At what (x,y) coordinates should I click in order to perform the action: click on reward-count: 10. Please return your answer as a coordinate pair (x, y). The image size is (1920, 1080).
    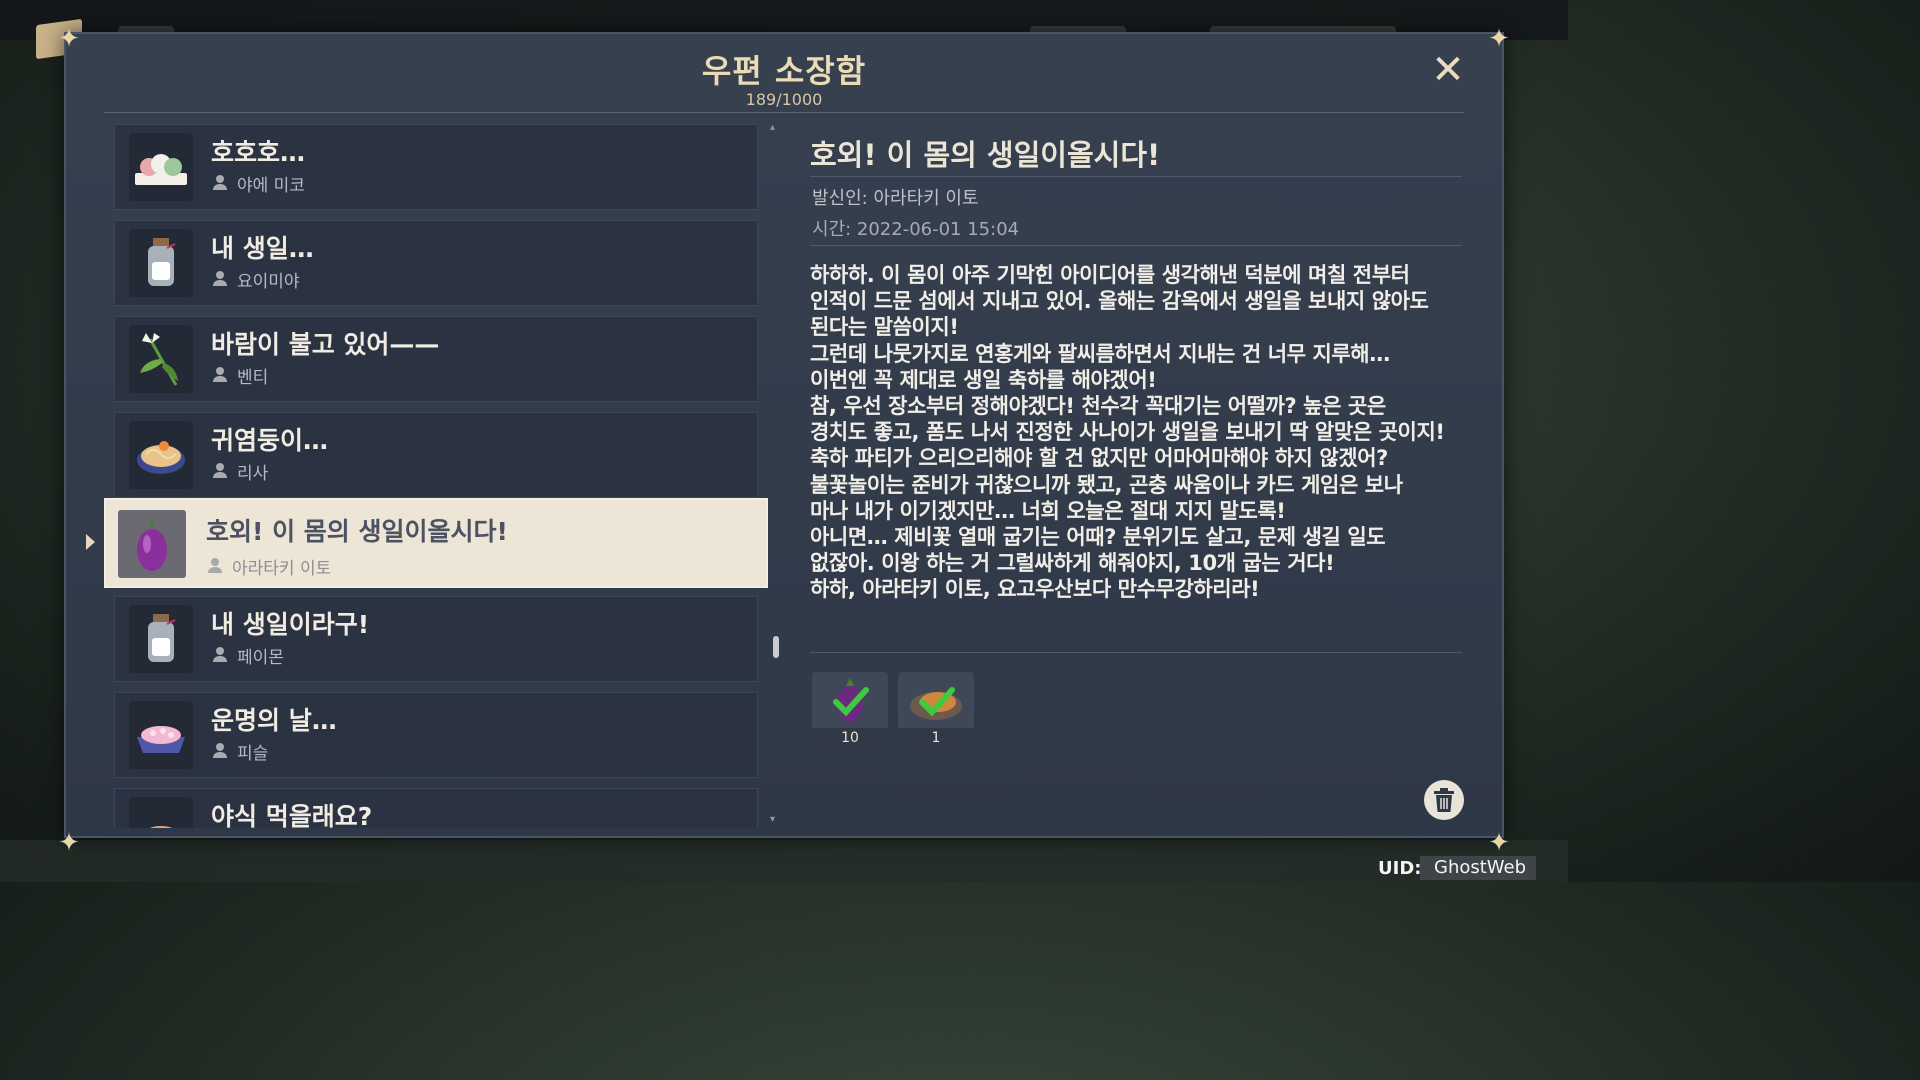
    Looking at the image, I should click on (850, 738).